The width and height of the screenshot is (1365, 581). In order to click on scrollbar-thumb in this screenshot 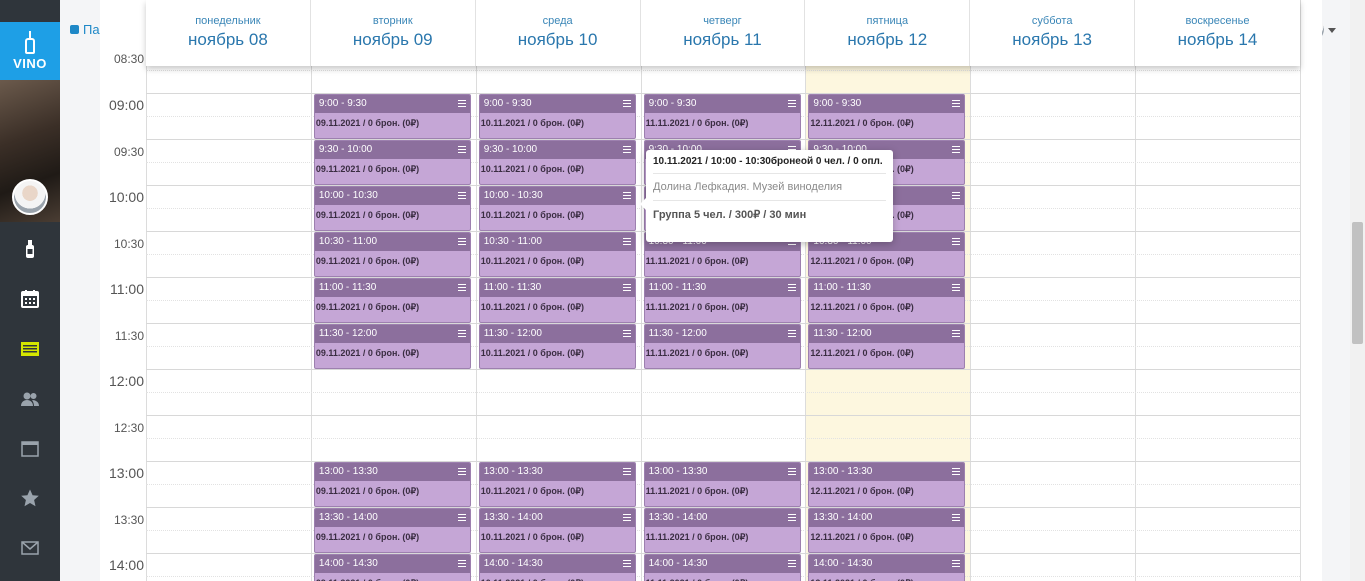, I will do `click(1357, 283)`.